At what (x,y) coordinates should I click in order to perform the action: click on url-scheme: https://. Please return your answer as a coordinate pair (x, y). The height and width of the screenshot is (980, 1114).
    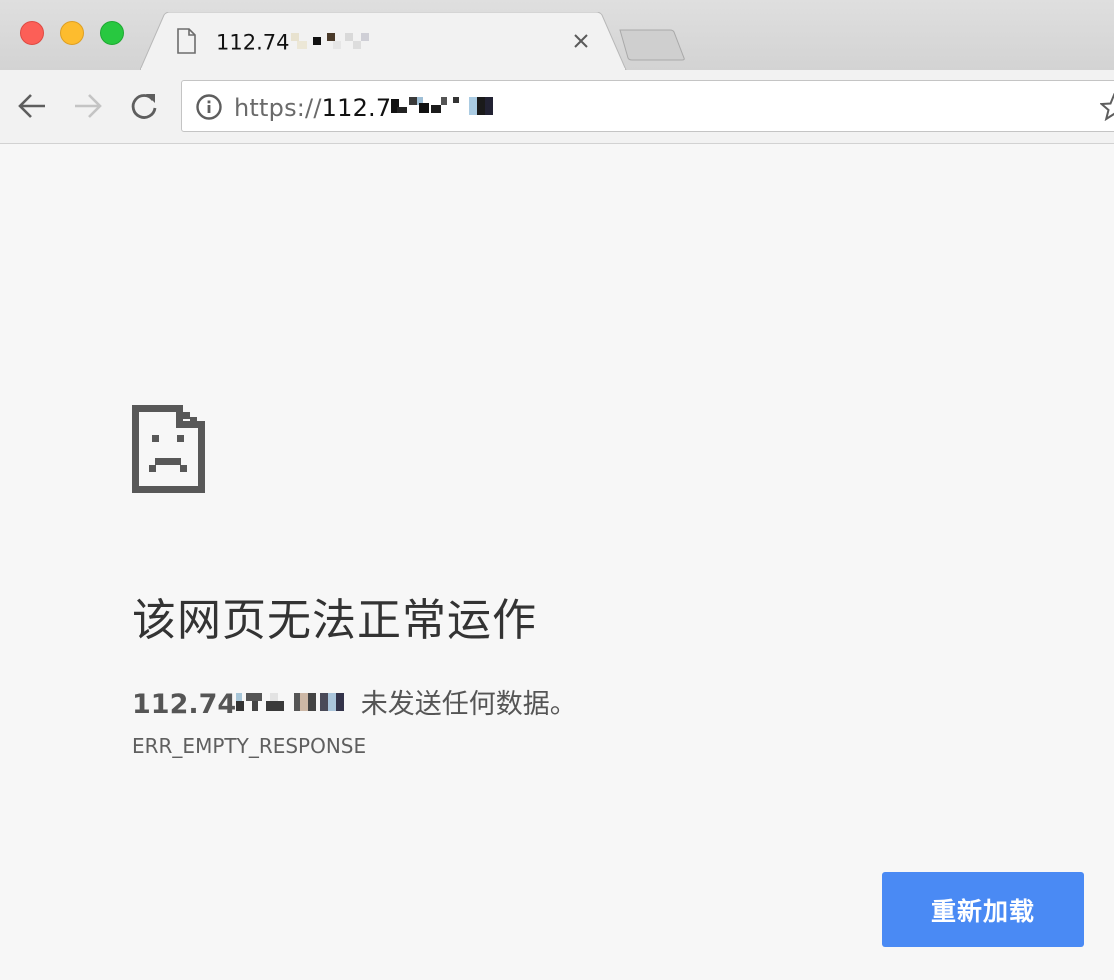
    Looking at the image, I should click on (278, 108).